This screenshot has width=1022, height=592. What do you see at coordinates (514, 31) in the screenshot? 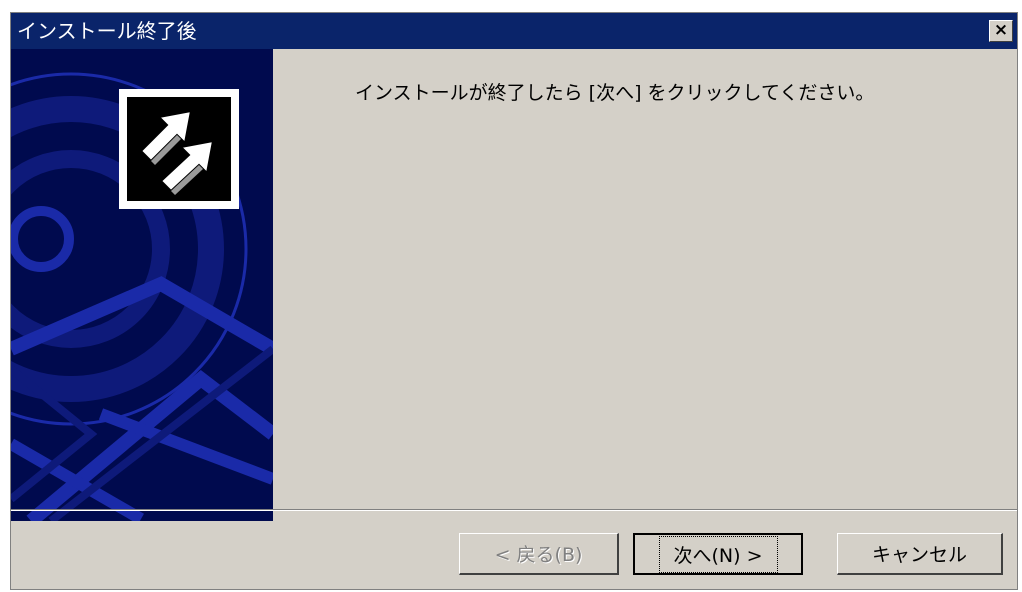
I see `title-bar: インストール終了後 ×` at bounding box center [514, 31].